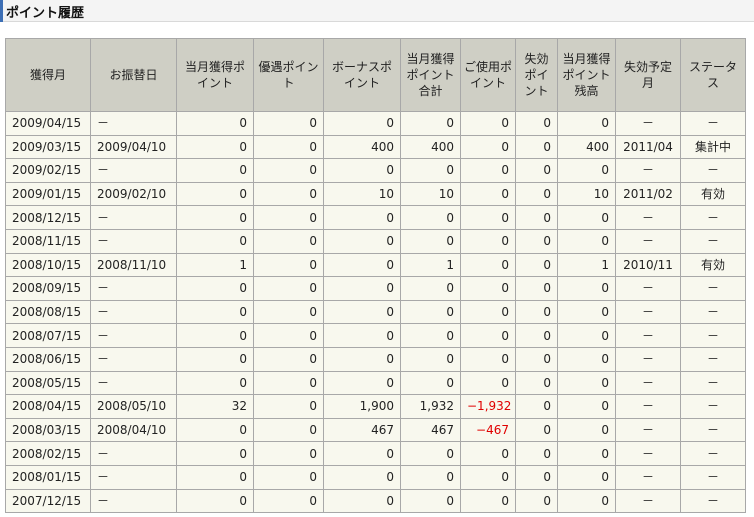 This screenshot has height=517, width=754. Describe the element at coordinates (586, 265) in the screenshot. I see `cell-monthly-balance: 1` at that location.